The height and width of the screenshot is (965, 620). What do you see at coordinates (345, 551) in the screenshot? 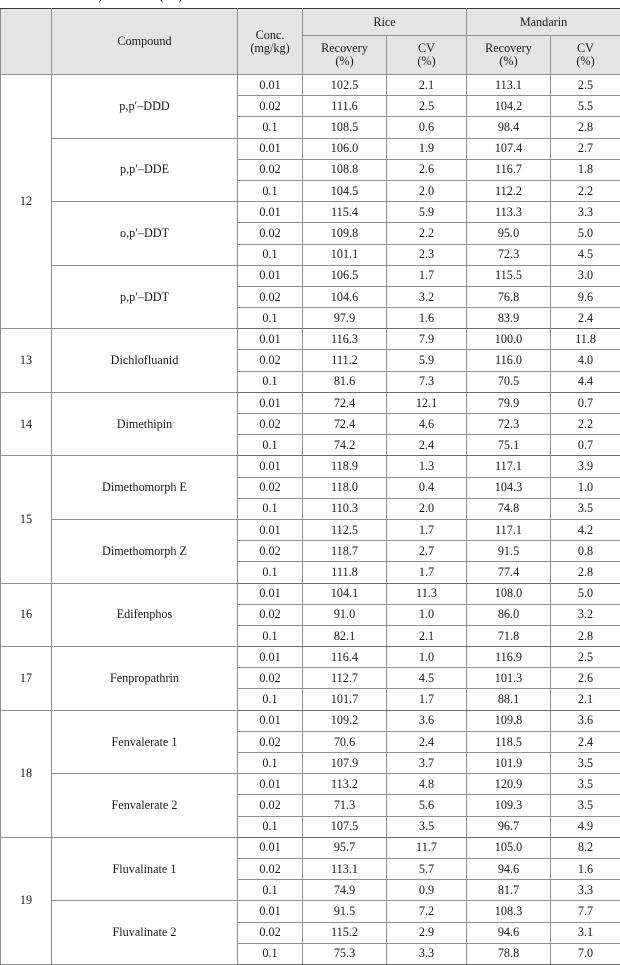
I see `rice-recovery-cell: 118.7` at bounding box center [345, 551].